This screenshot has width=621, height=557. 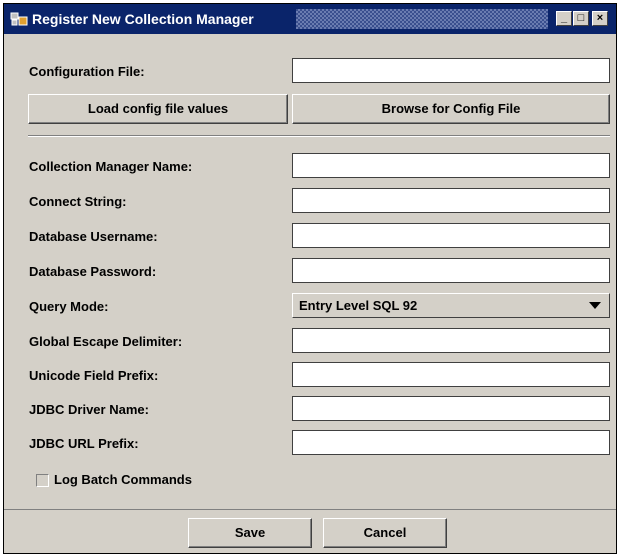 What do you see at coordinates (600, 18) in the screenshot?
I see `close-icon: ×` at bounding box center [600, 18].